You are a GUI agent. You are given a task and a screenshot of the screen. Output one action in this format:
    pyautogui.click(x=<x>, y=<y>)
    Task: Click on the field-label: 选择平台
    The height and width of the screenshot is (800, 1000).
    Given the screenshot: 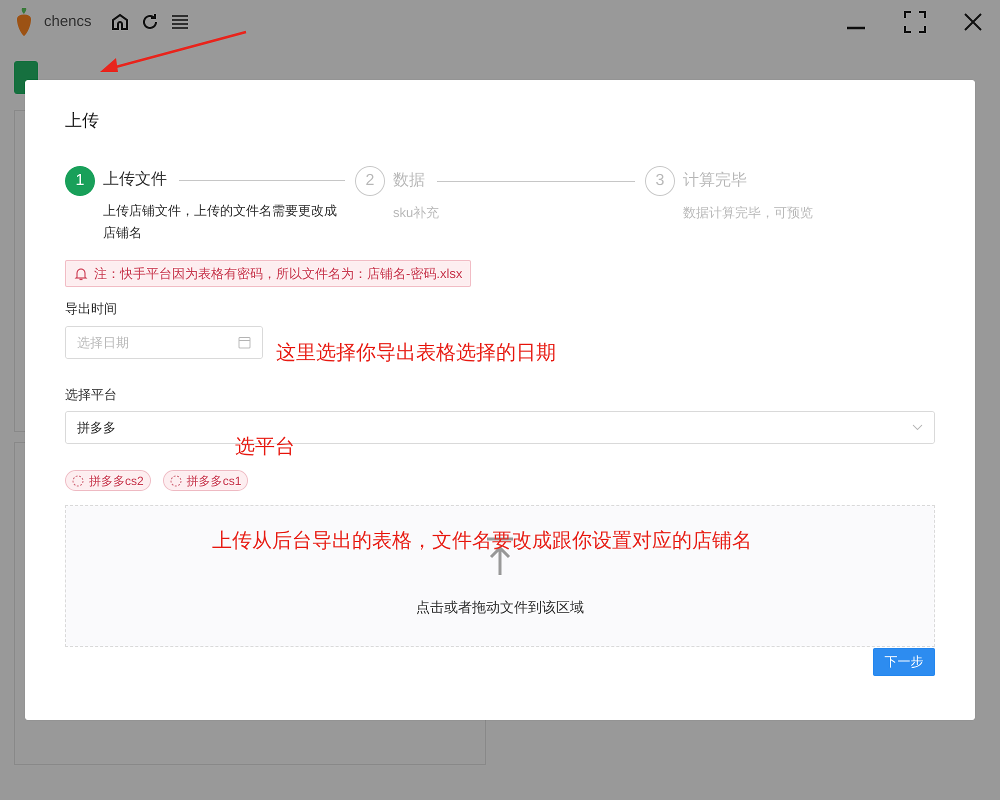 What is the action you would take?
    pyautogui.click(x=91, y=395)
    